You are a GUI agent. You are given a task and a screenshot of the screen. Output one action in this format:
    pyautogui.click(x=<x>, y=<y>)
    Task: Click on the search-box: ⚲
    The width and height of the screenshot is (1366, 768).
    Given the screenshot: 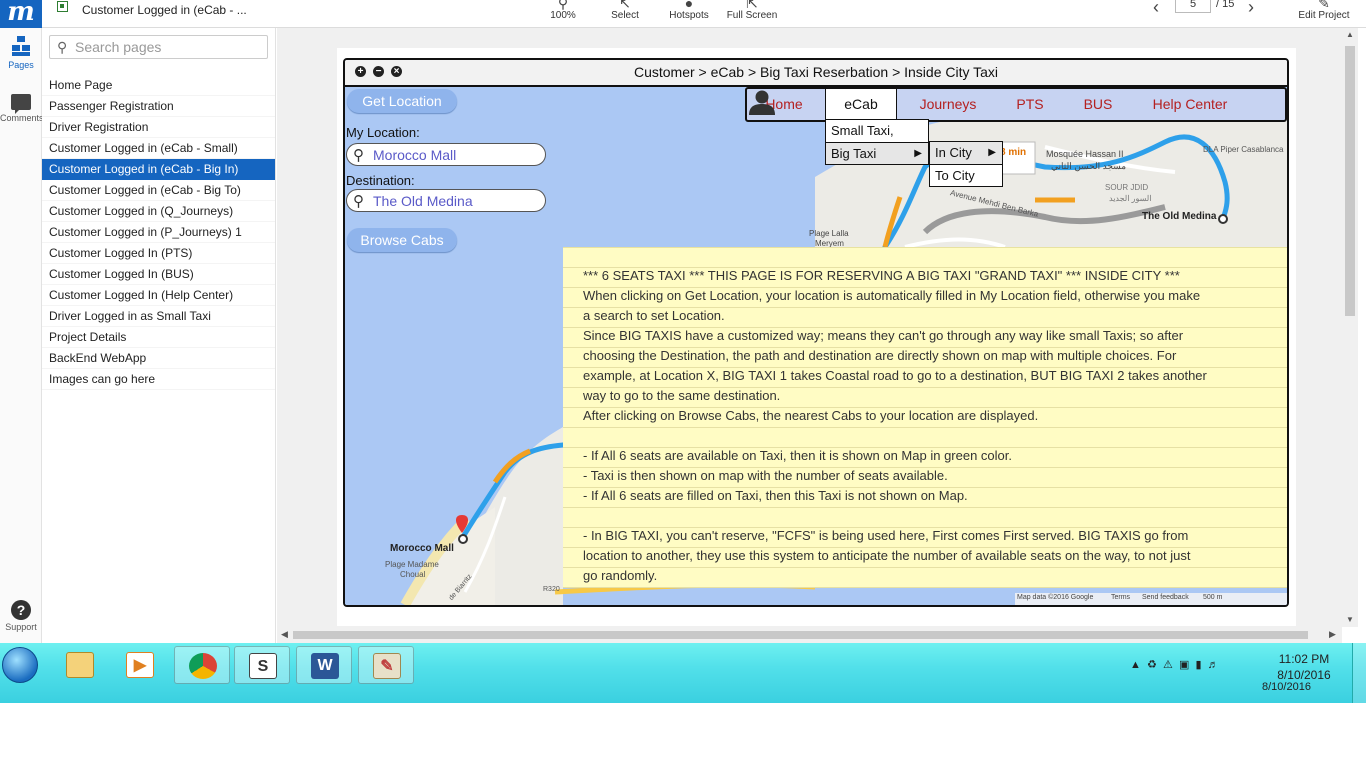 What is the action you would take?
    pyautogui.click(x=158, y=47)
    